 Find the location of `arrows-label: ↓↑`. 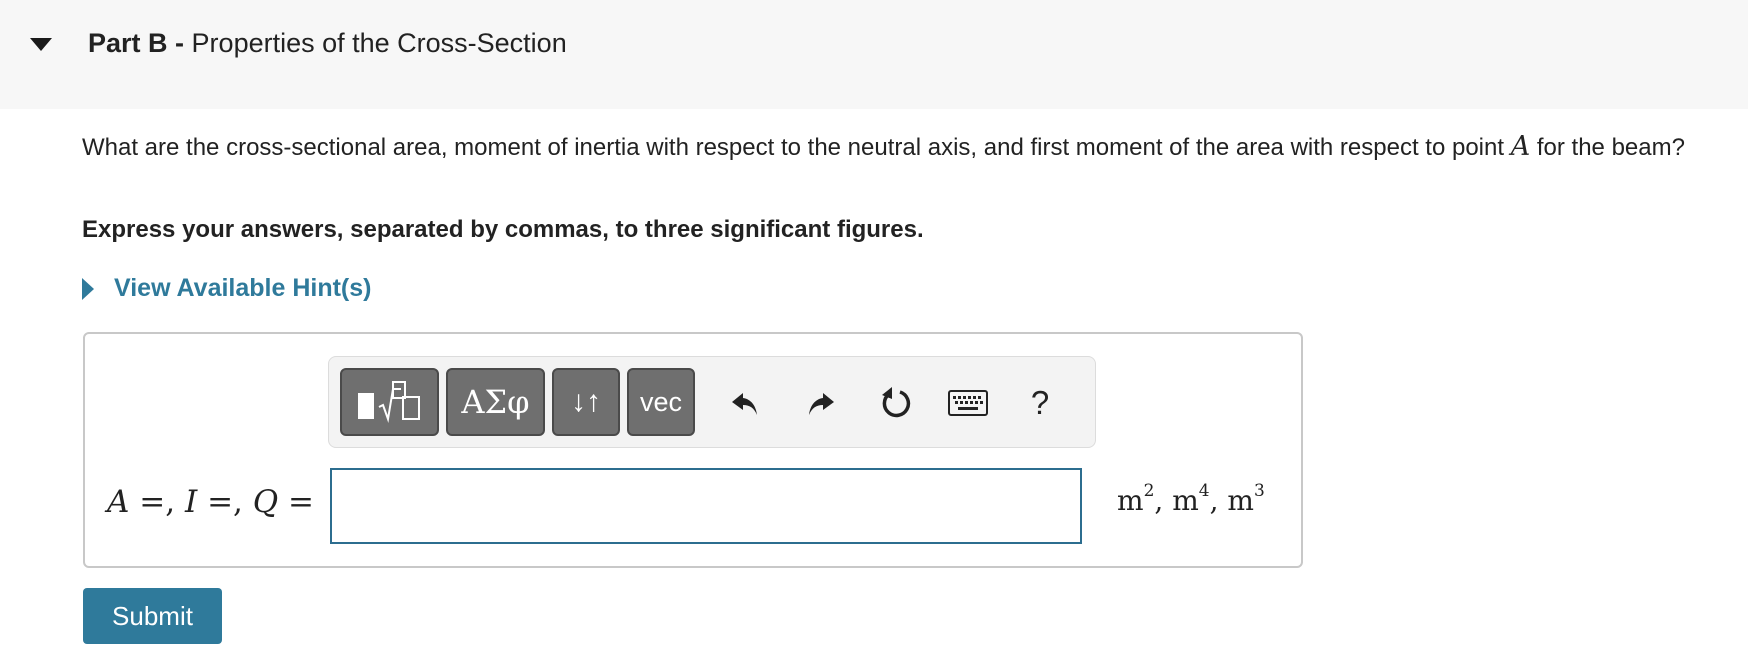

arrows-label: ↓↑ is located at coordinates (586, 401).